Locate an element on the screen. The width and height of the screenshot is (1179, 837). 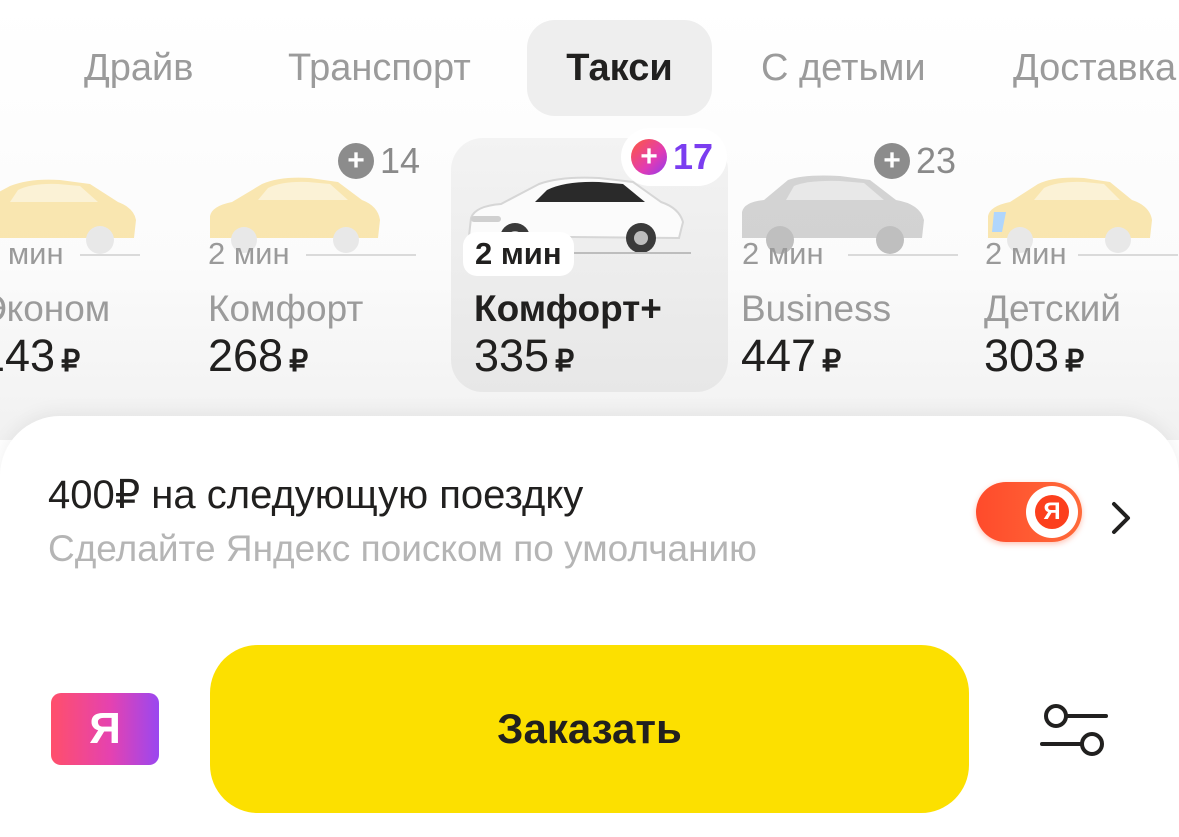
tariff-price: 447 ₽ is located at coordinates (791, 355).